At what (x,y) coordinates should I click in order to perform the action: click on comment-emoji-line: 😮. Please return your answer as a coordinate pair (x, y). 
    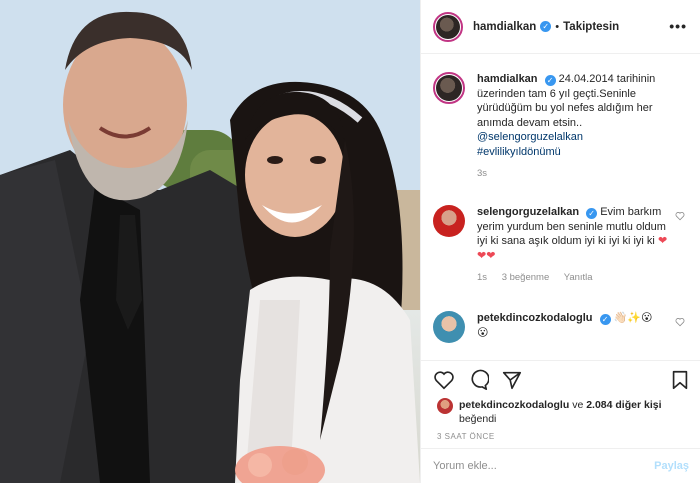
    Looking at the image, I should click on (483, 332).